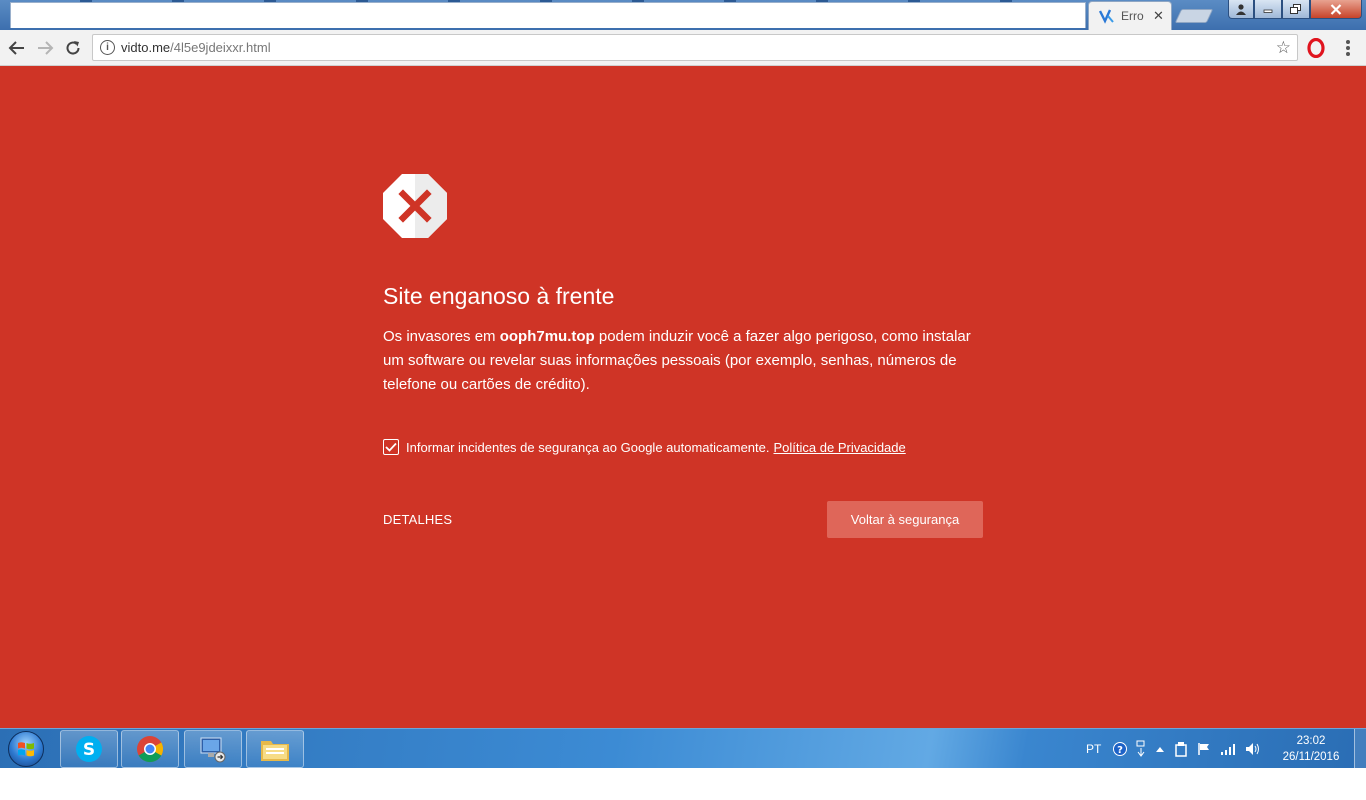  I want to click on system-tray: PT ?, so click(1178, 749).